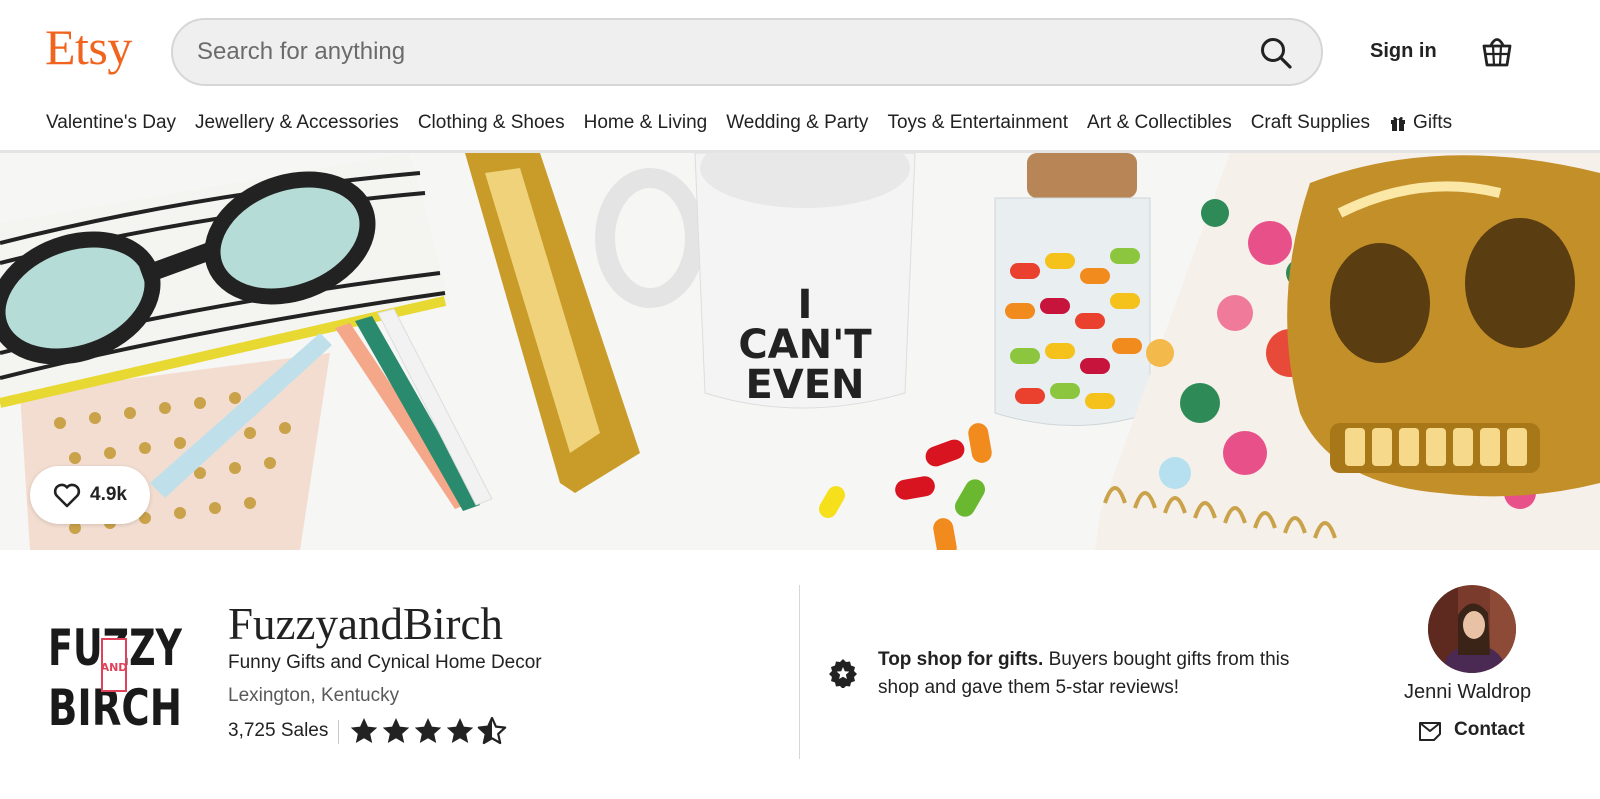 This screenshot has width=1600, height=799. I want to click on sales-separator, so click(338, 732).